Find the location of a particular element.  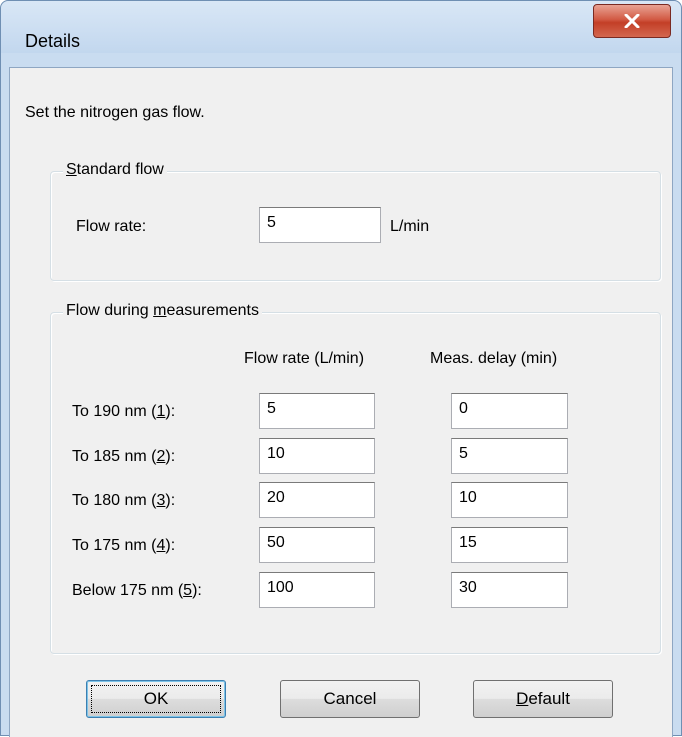

row-label-175nm: To 175 nm (4): is located at coordinates (124, 545).